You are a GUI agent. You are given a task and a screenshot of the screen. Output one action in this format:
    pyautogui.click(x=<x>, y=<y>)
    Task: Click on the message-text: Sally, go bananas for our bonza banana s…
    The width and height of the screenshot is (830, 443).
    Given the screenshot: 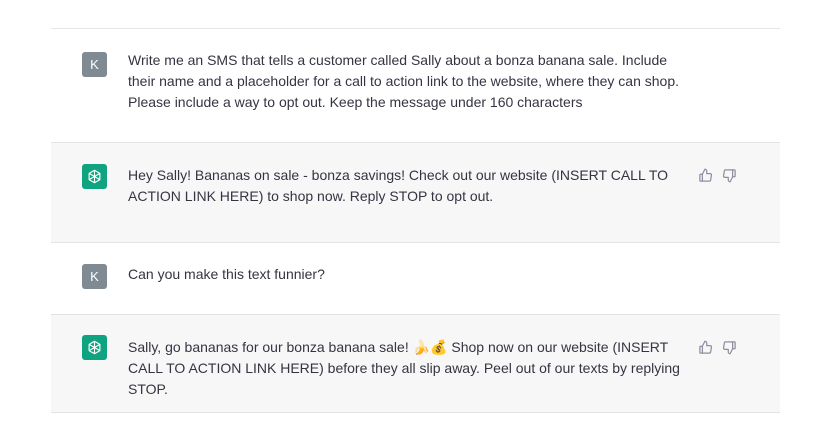 What is the action you would take?
    pyautogui.click(x=404, y=368)
    